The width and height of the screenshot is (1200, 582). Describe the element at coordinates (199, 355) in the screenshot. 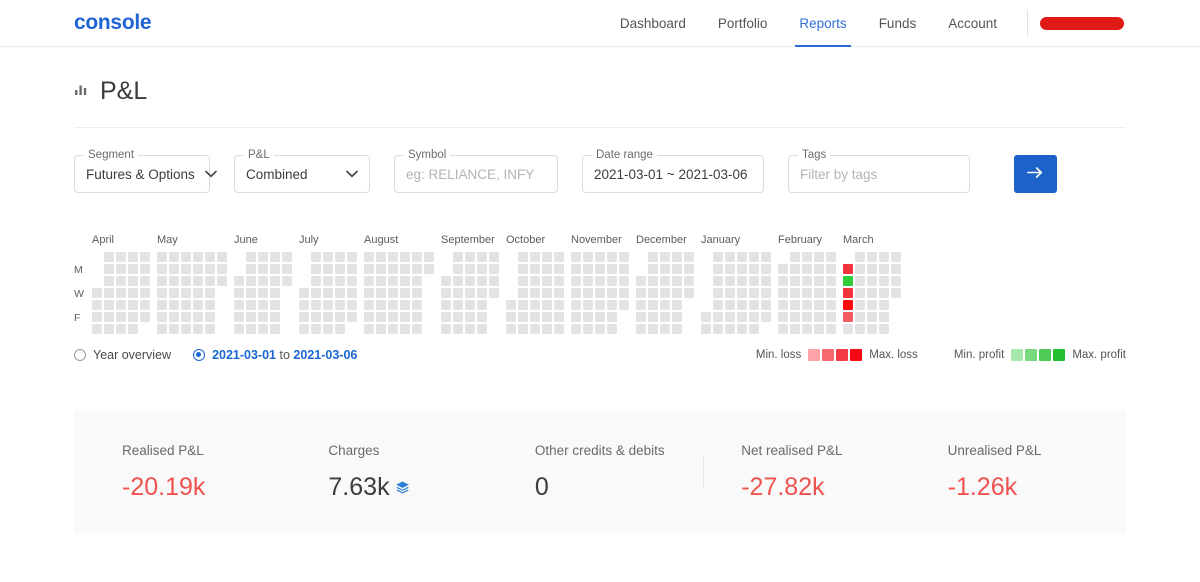

I see `radio-date-range-control` at that location.